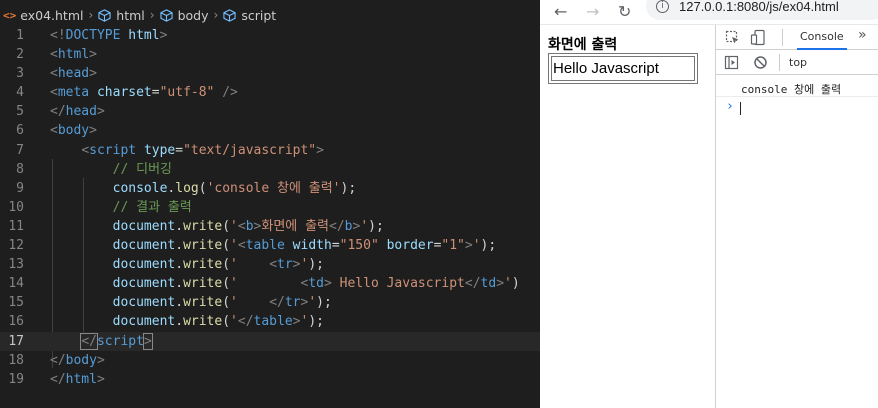 The image size is (878, 408). Describe the element at coordinates (732, 37) in the screenshot. I see `inspect-element-icon` at that location.